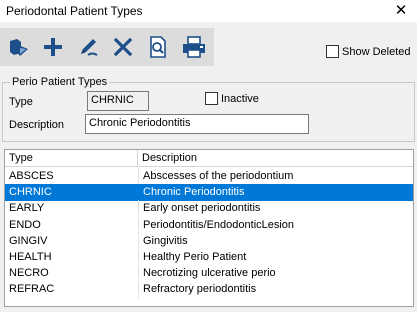 The image size is (417, 312). I want to click on add-button, so click(53, 47).